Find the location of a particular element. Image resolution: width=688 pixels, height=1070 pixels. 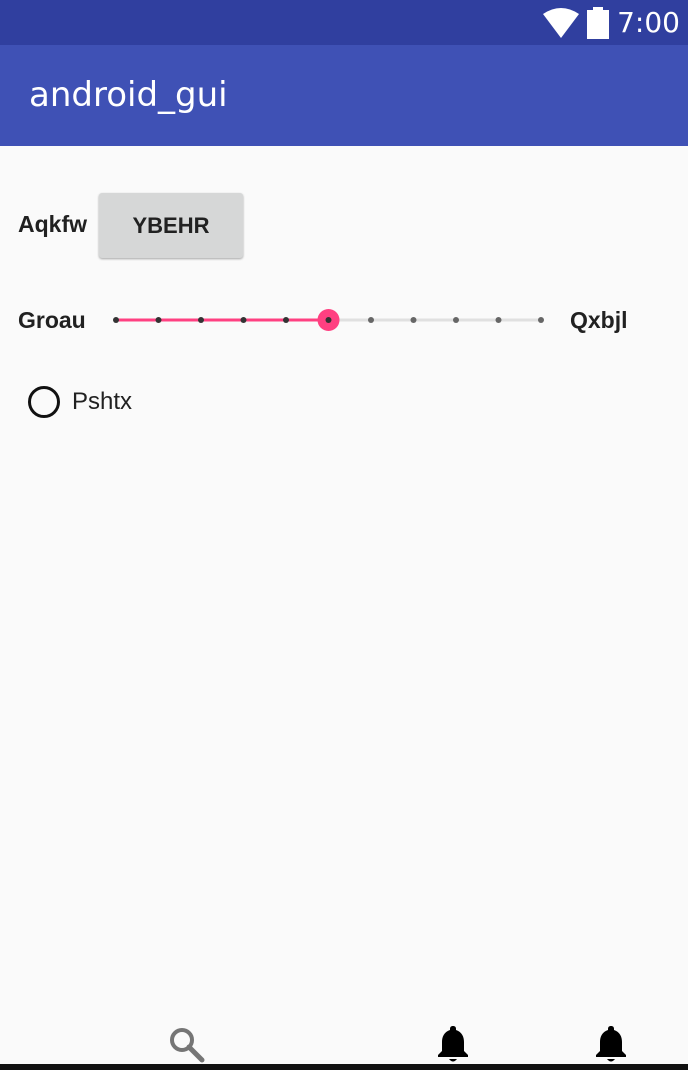

pshtx-radio-row: Pshtx is located at coordinates (80, 402).